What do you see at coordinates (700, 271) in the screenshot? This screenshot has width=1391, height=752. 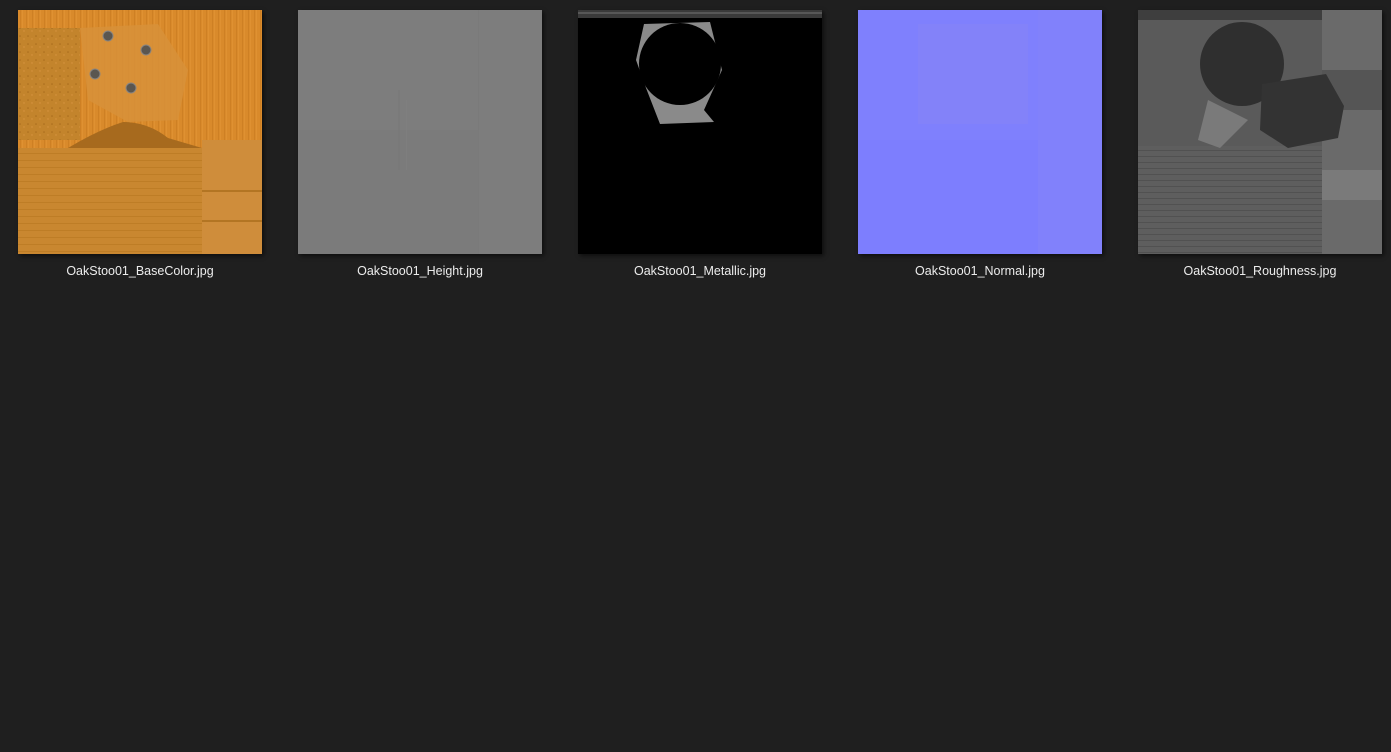 I see `file-name: OakStoo01_Metallic.jpg` at bounding box center [700, 271].